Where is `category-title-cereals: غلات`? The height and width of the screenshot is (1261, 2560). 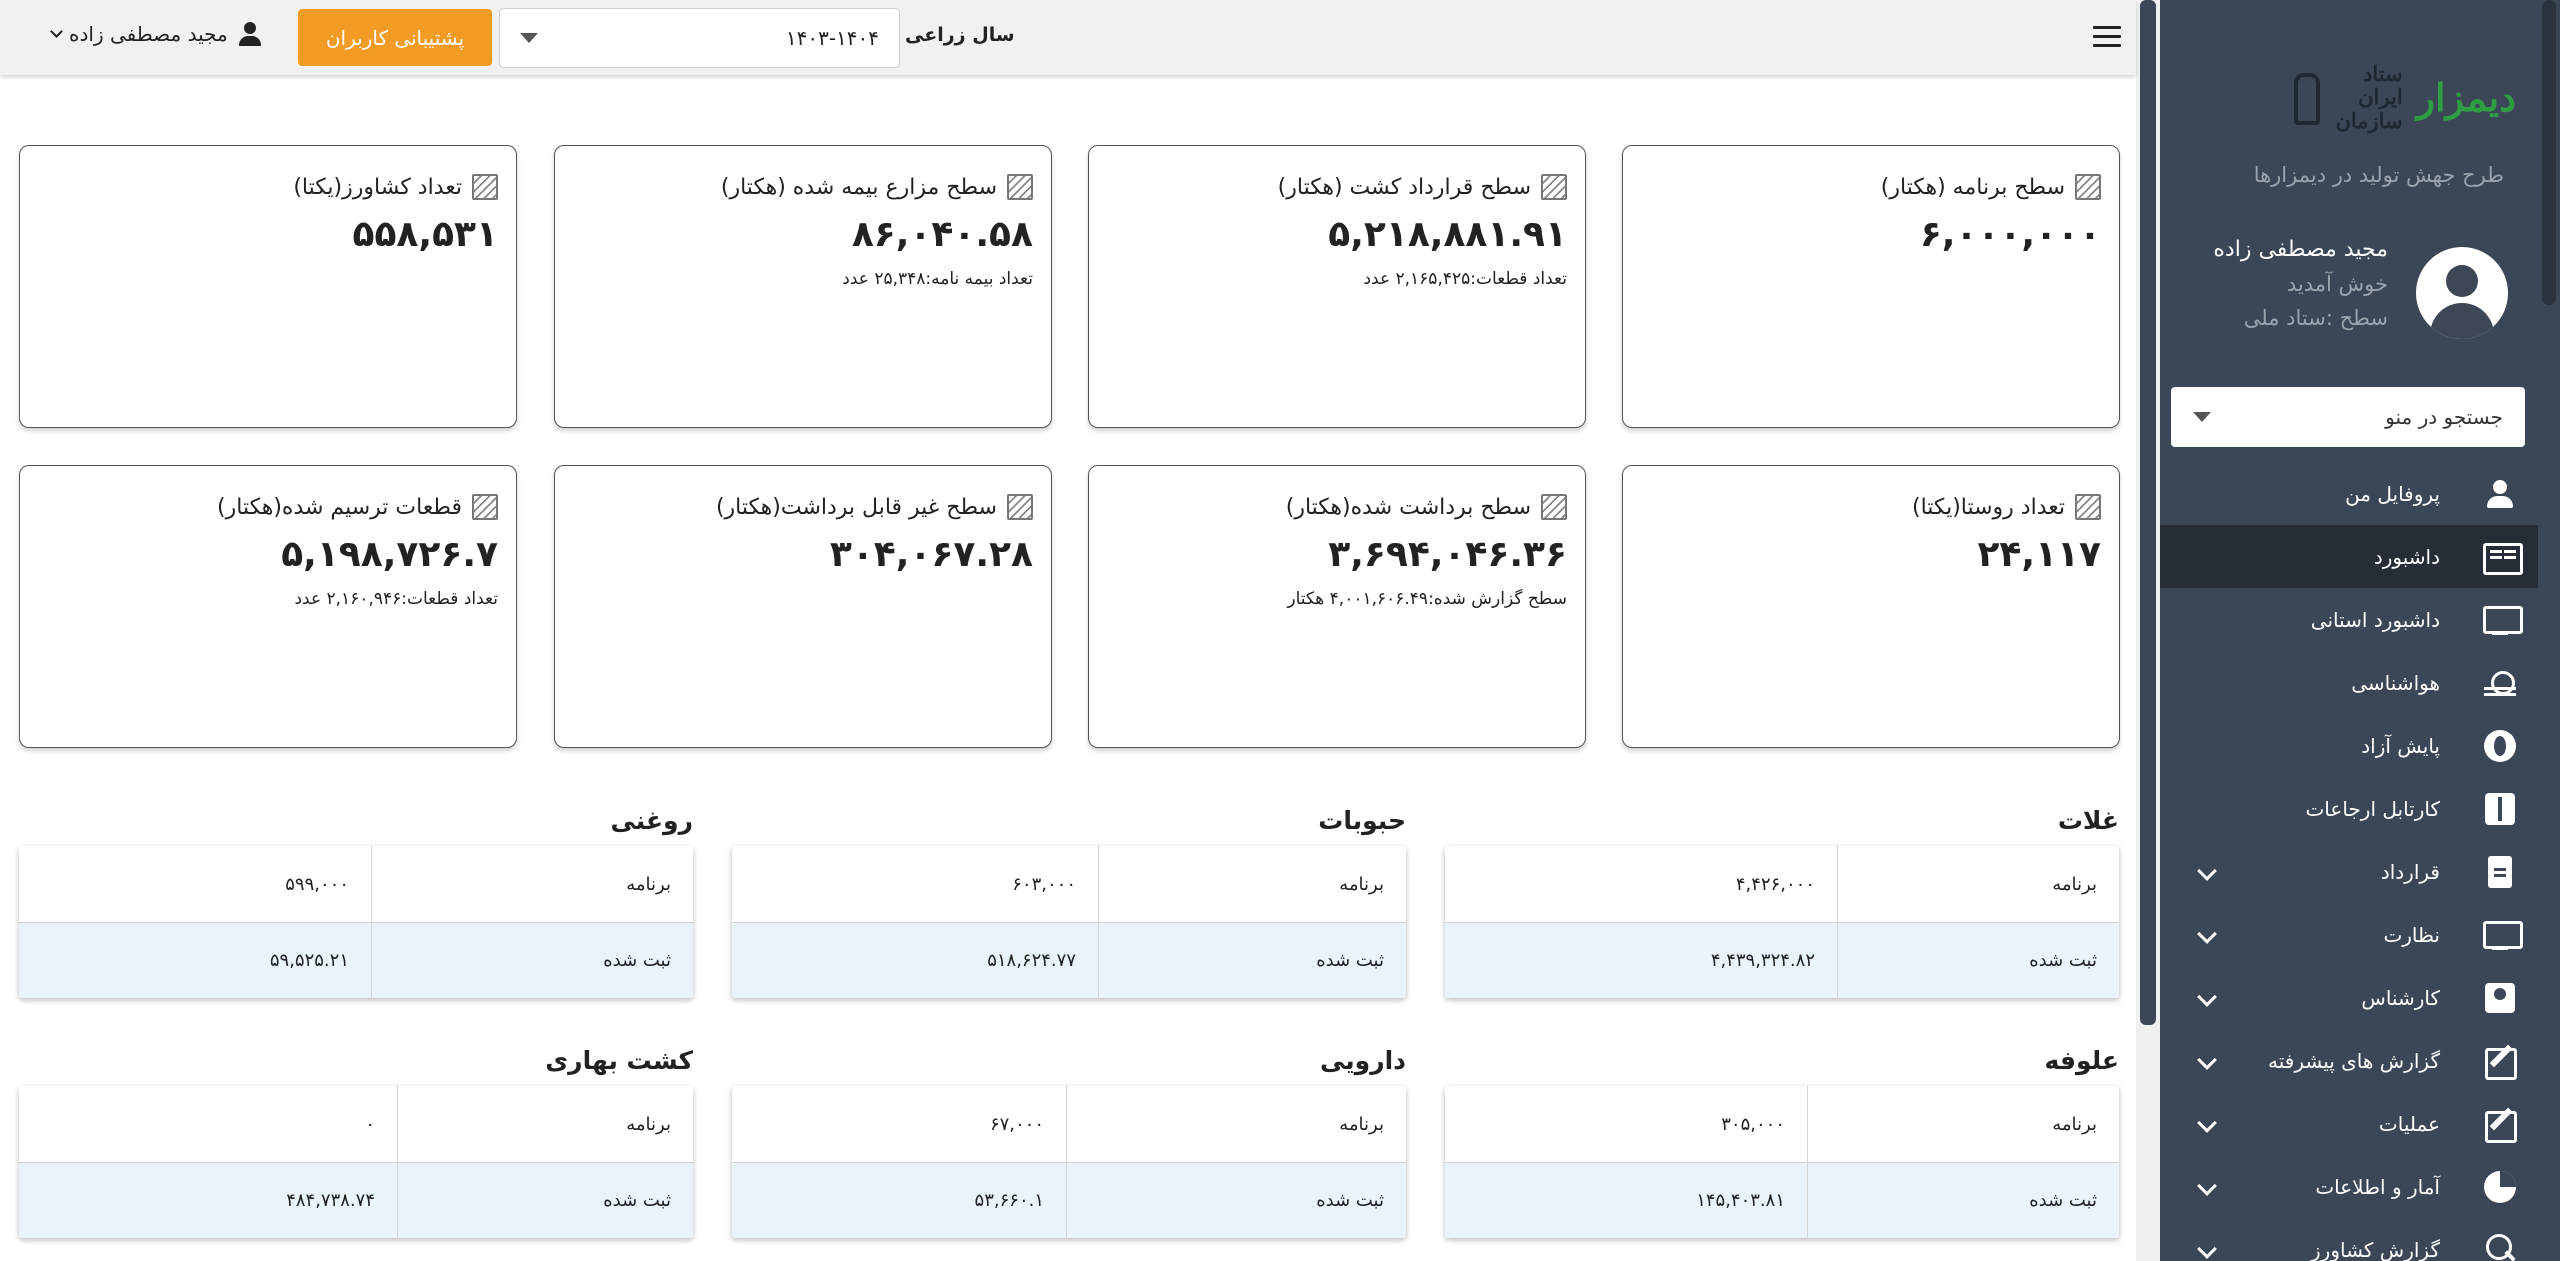 category-title-cereals: غلات is located at coordinates (2088, 820).